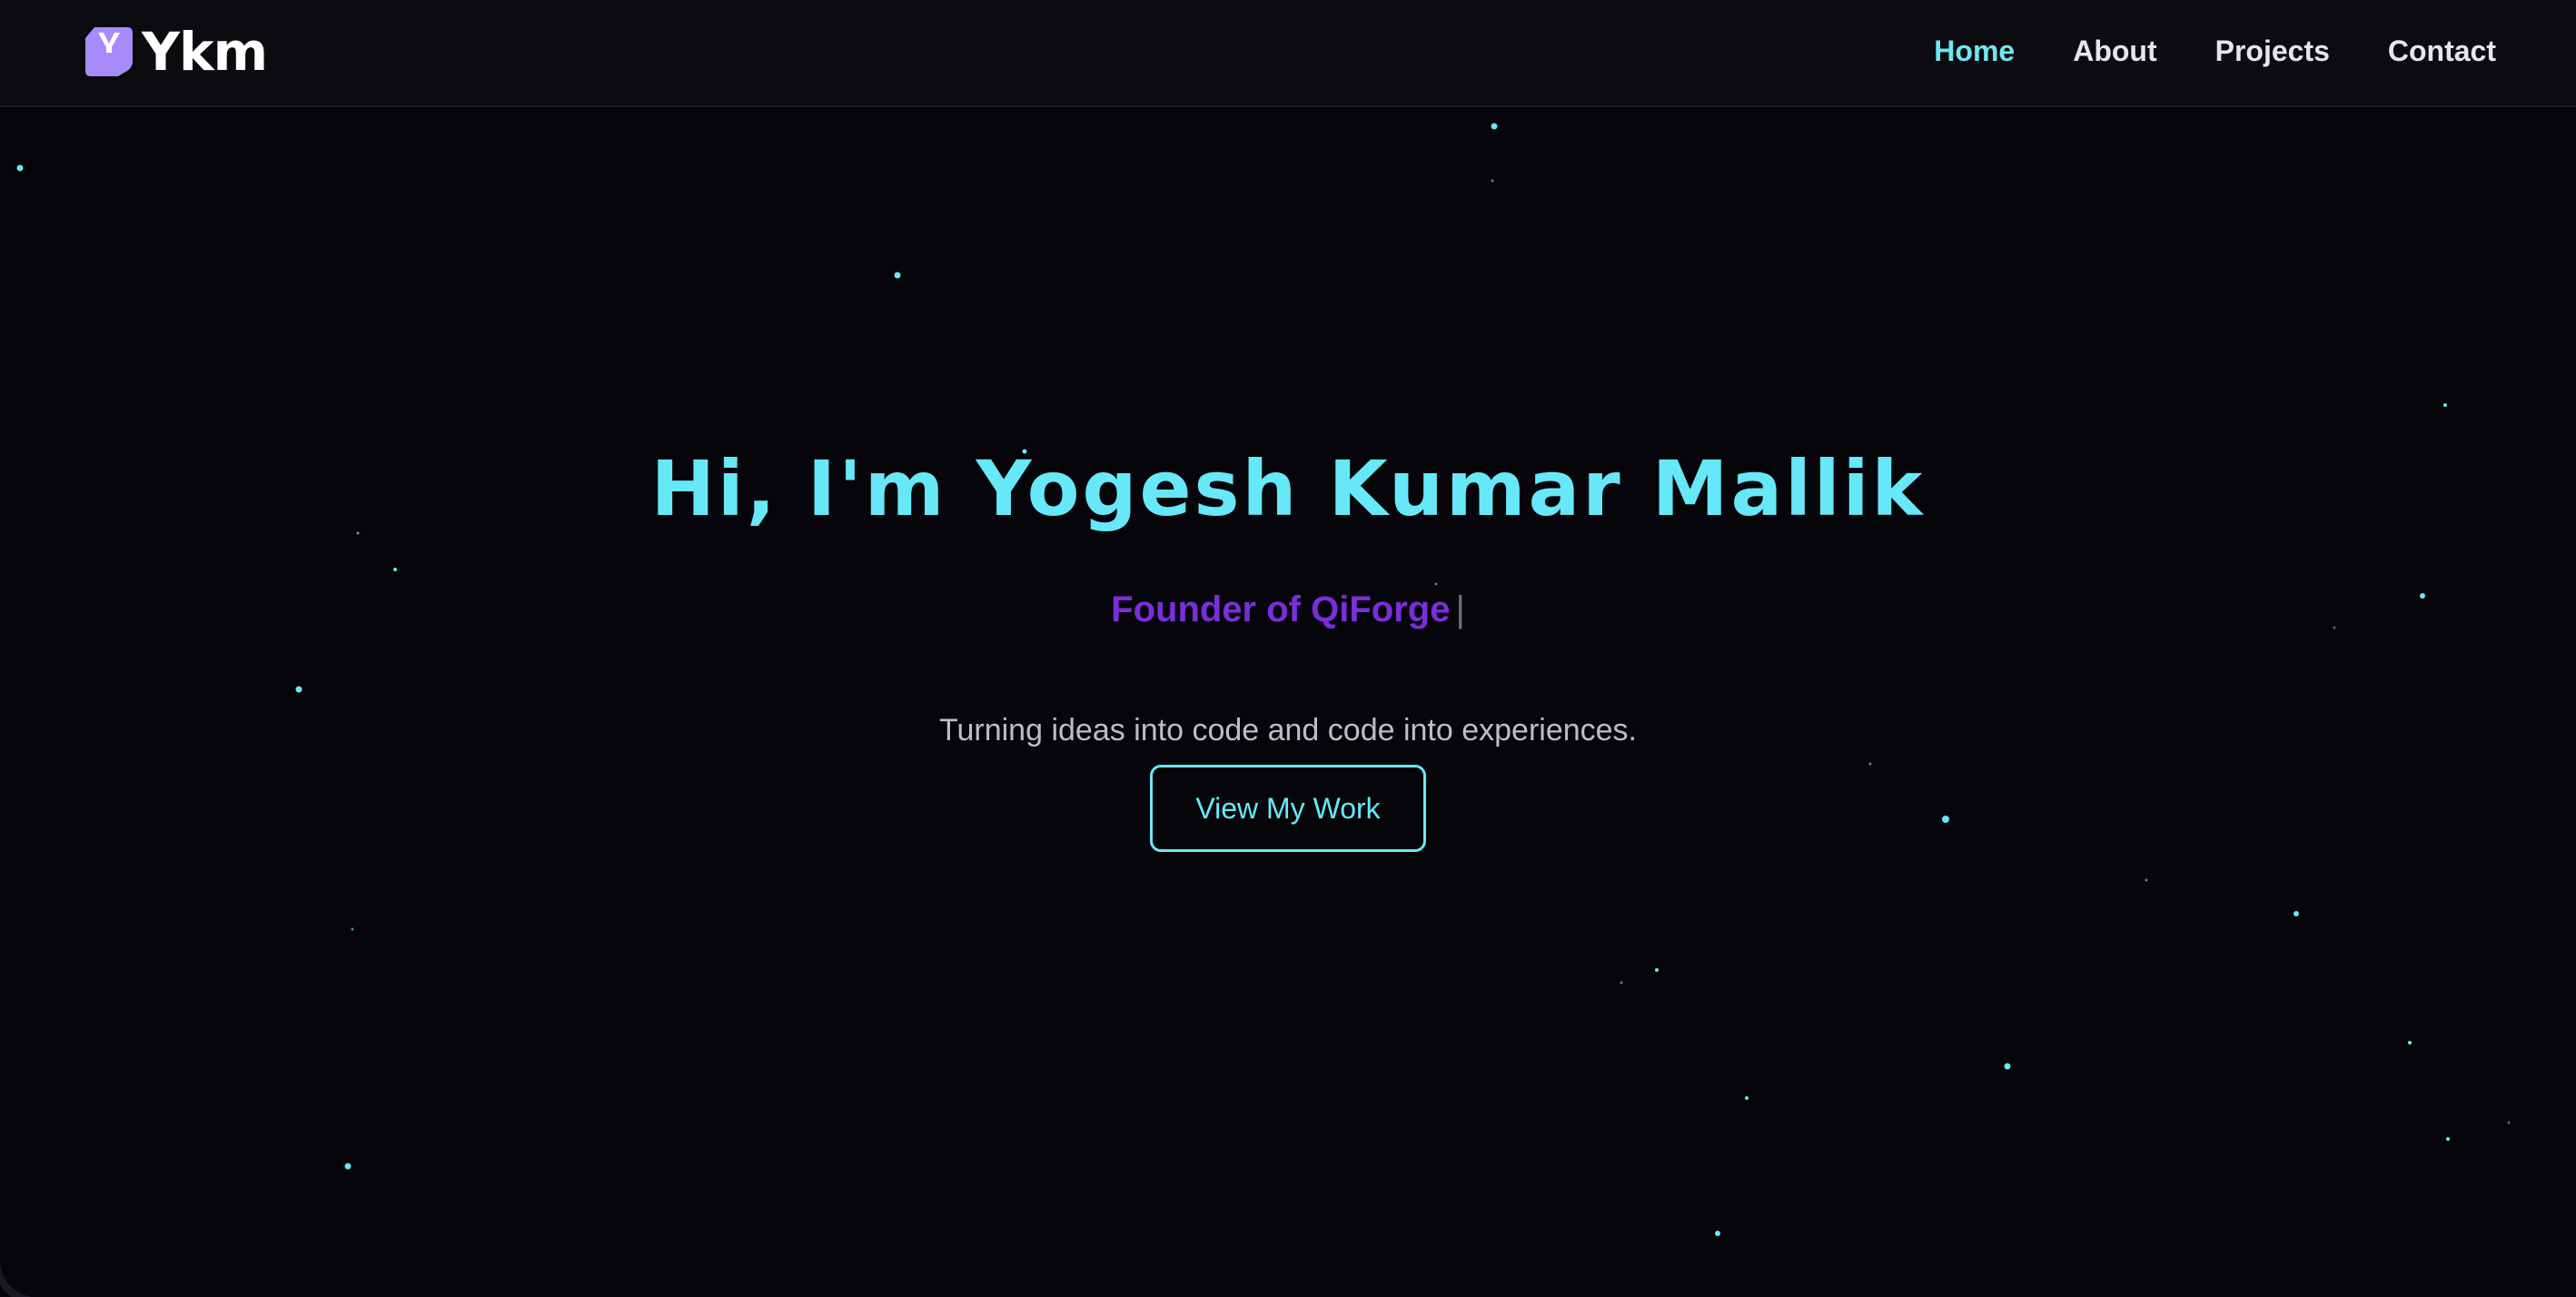 This screenshot has width=2576, height=1297. Describe the element at coordinates (2272, 52) in the screenshot. I see `nav-link-projects: Projects` at that location.